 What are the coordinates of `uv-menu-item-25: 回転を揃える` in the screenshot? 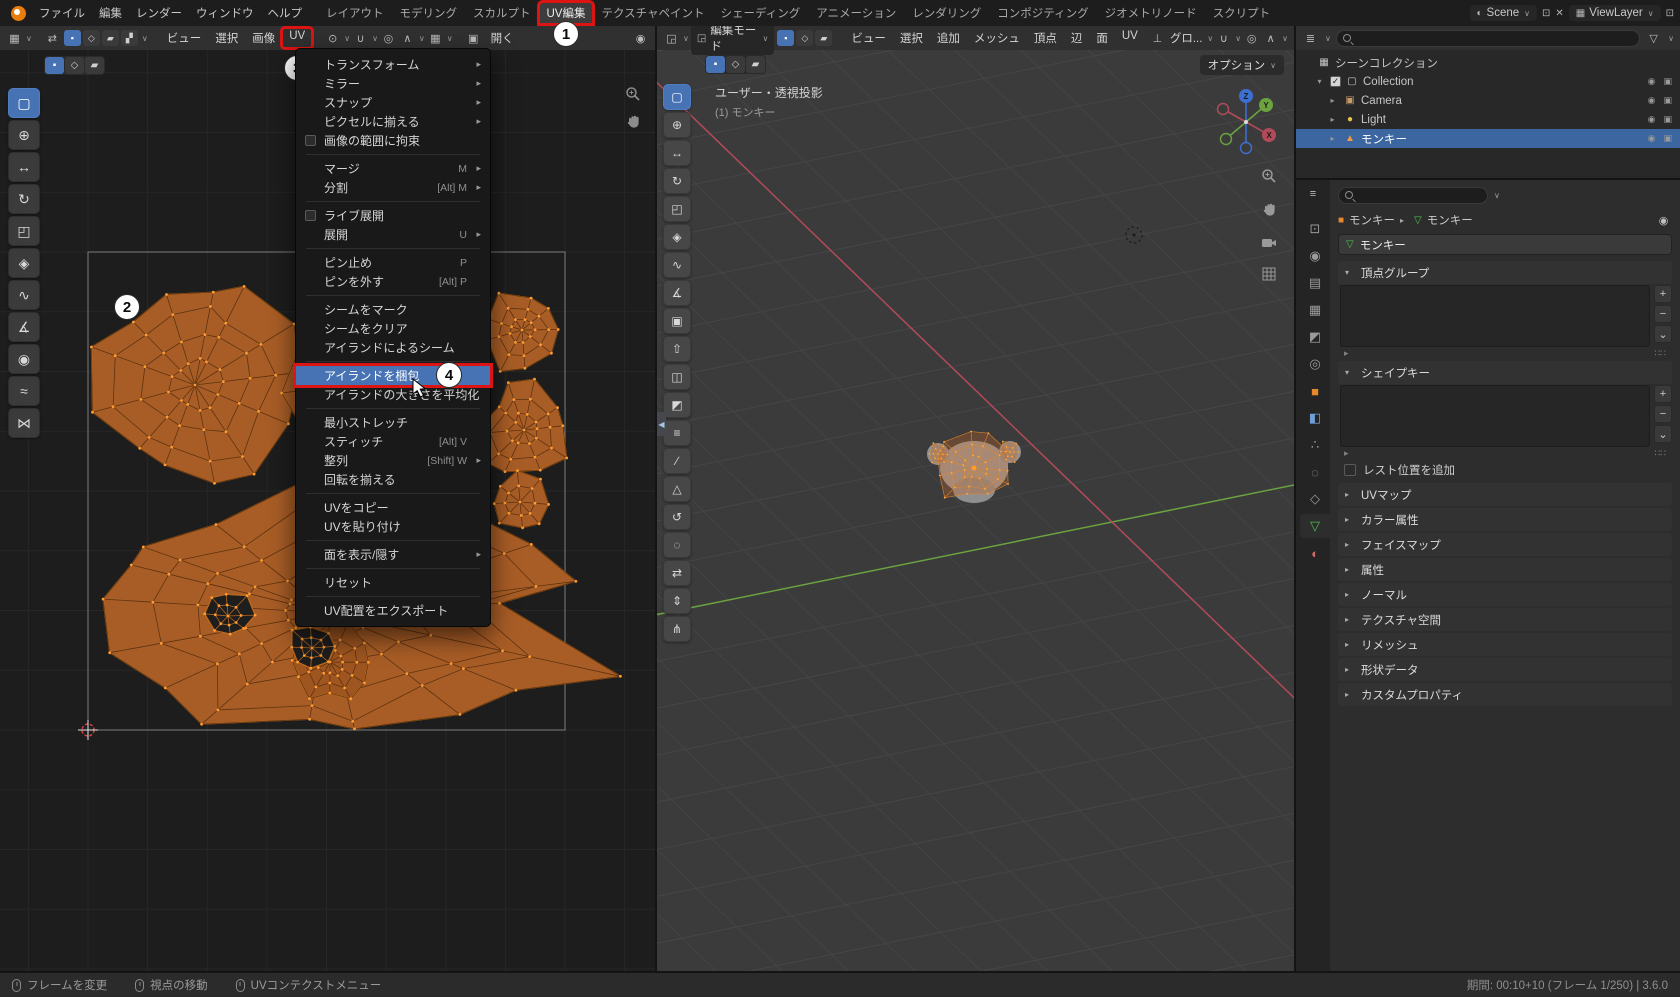 It's located at (393, 479).